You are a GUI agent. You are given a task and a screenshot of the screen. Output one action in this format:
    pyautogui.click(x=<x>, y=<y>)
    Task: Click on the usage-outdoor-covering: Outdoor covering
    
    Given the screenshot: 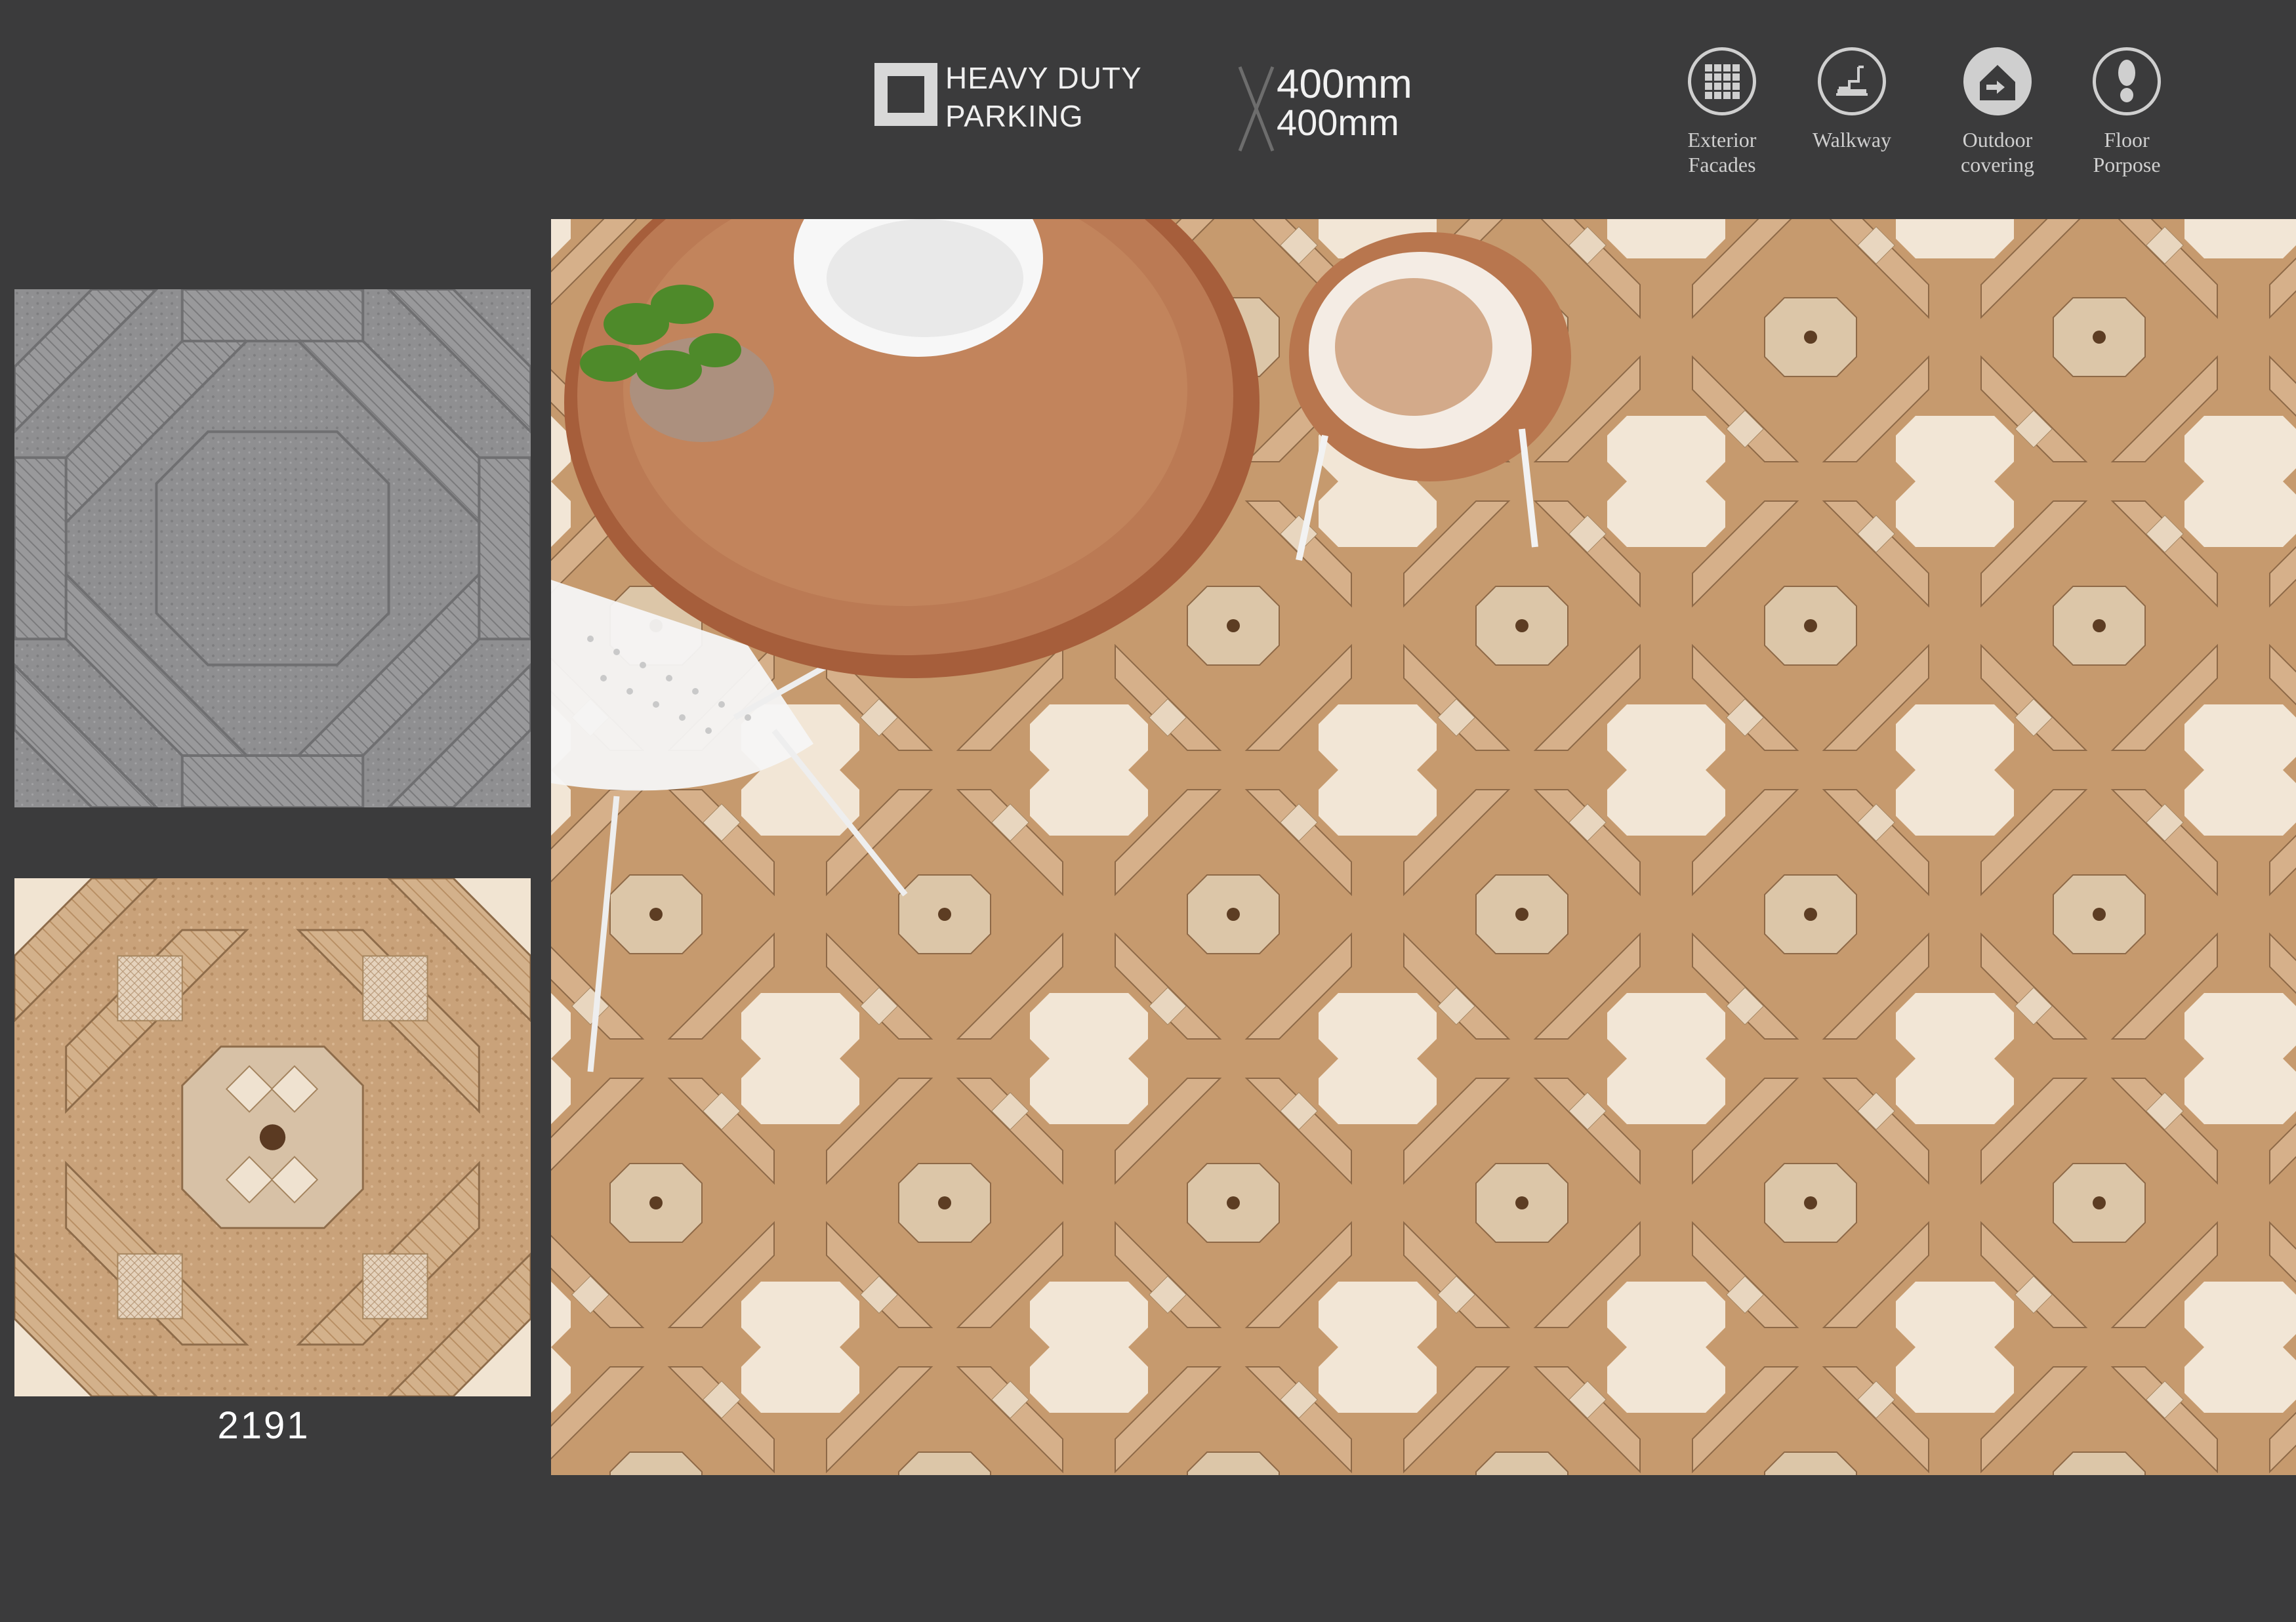 What is the action you would take?
    pyautogui.click(x=1998, y=112)
    